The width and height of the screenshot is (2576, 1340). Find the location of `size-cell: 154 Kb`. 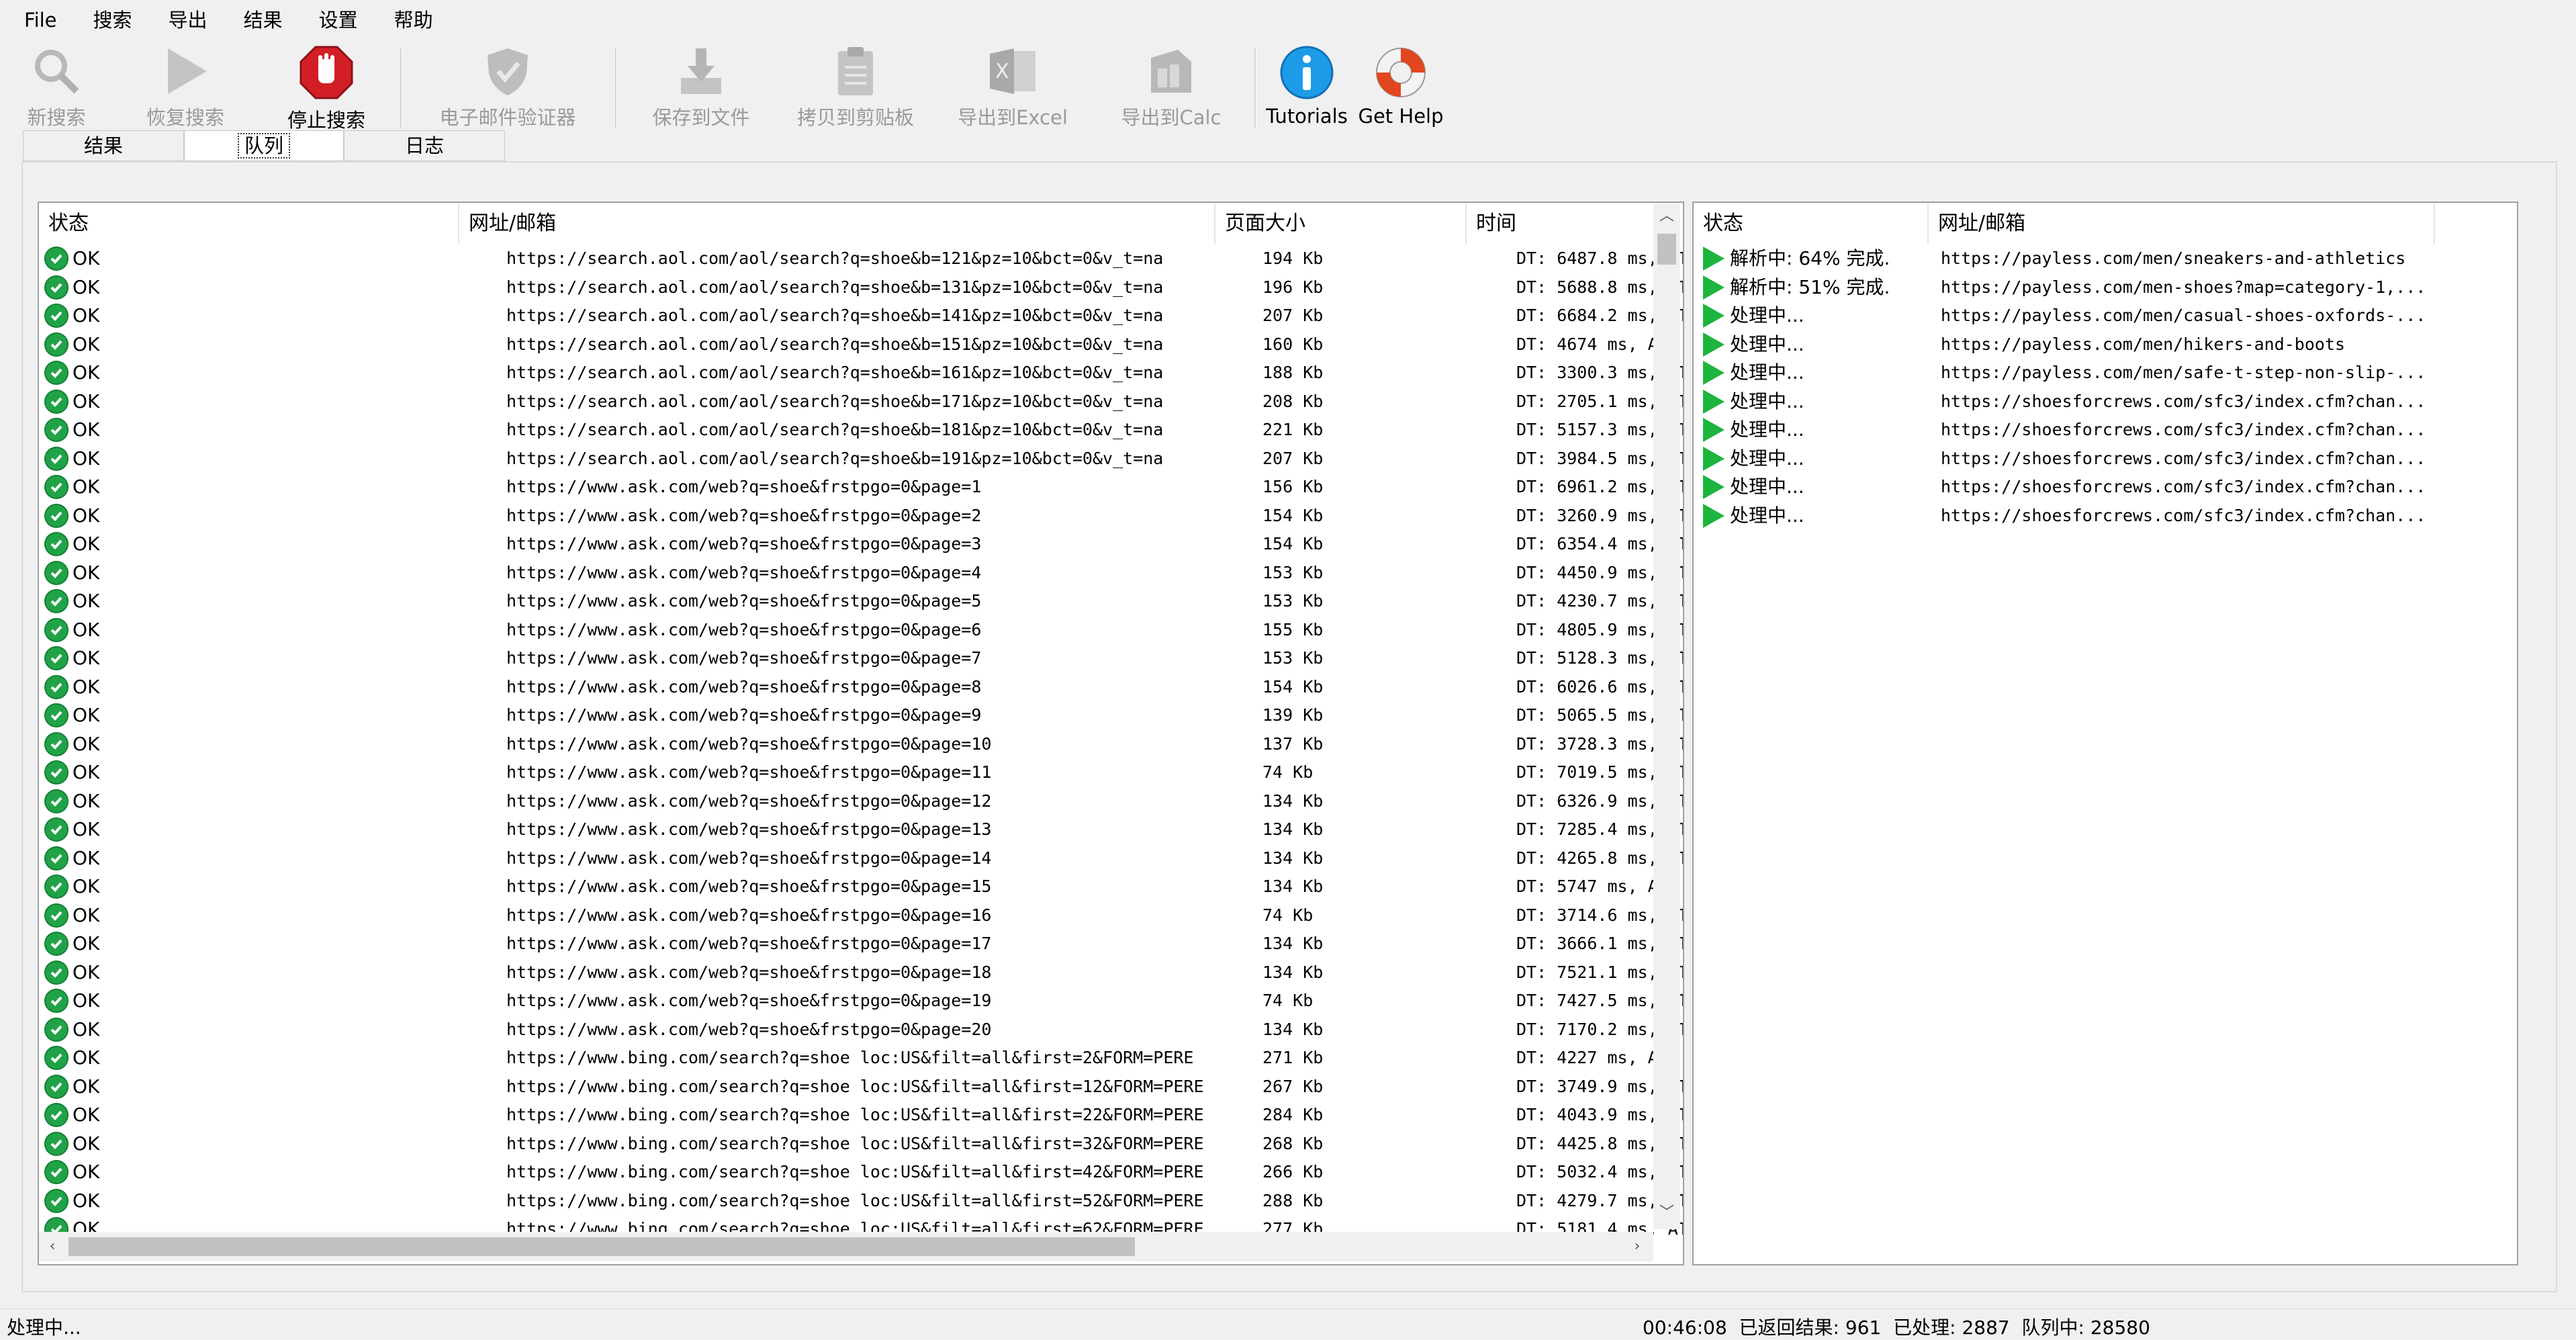

size-cell: 154 Kb is located at coordinates (1293, 515).